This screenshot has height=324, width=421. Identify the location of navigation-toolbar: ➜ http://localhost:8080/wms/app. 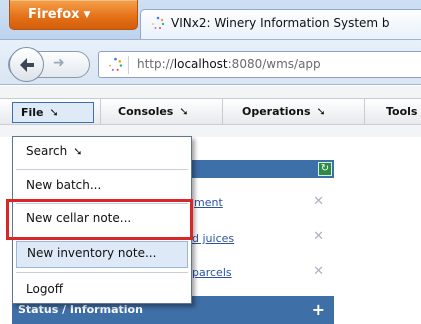
(210, 62).